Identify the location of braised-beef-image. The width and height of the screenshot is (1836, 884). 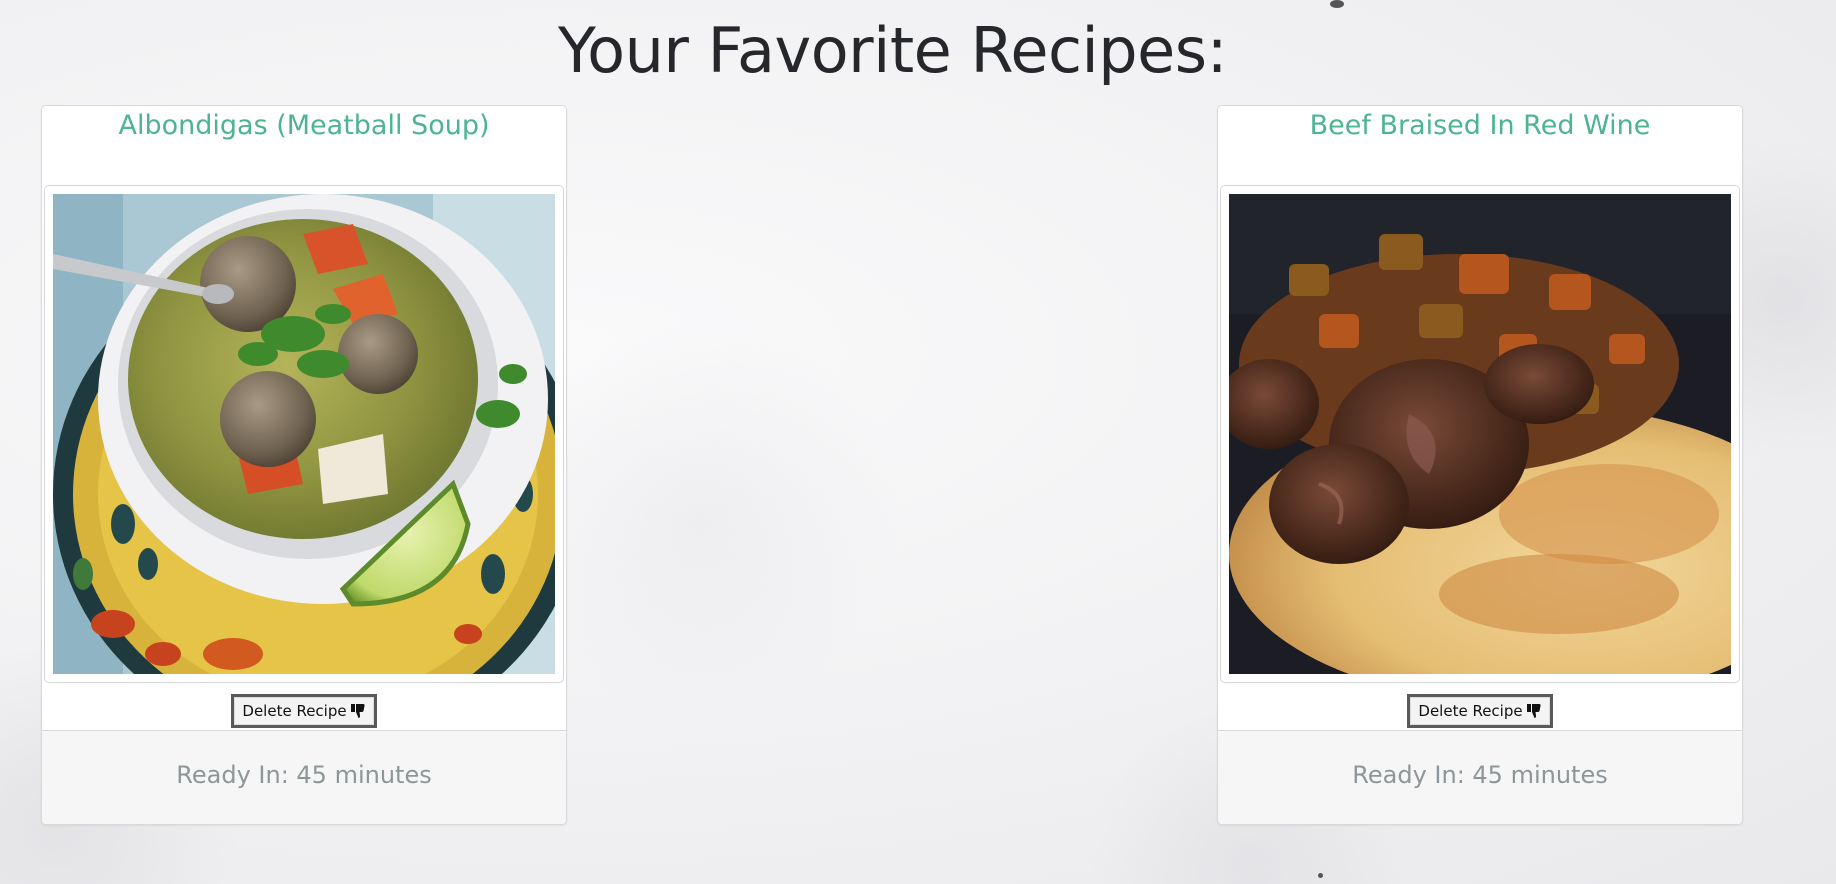
(1480, 434).